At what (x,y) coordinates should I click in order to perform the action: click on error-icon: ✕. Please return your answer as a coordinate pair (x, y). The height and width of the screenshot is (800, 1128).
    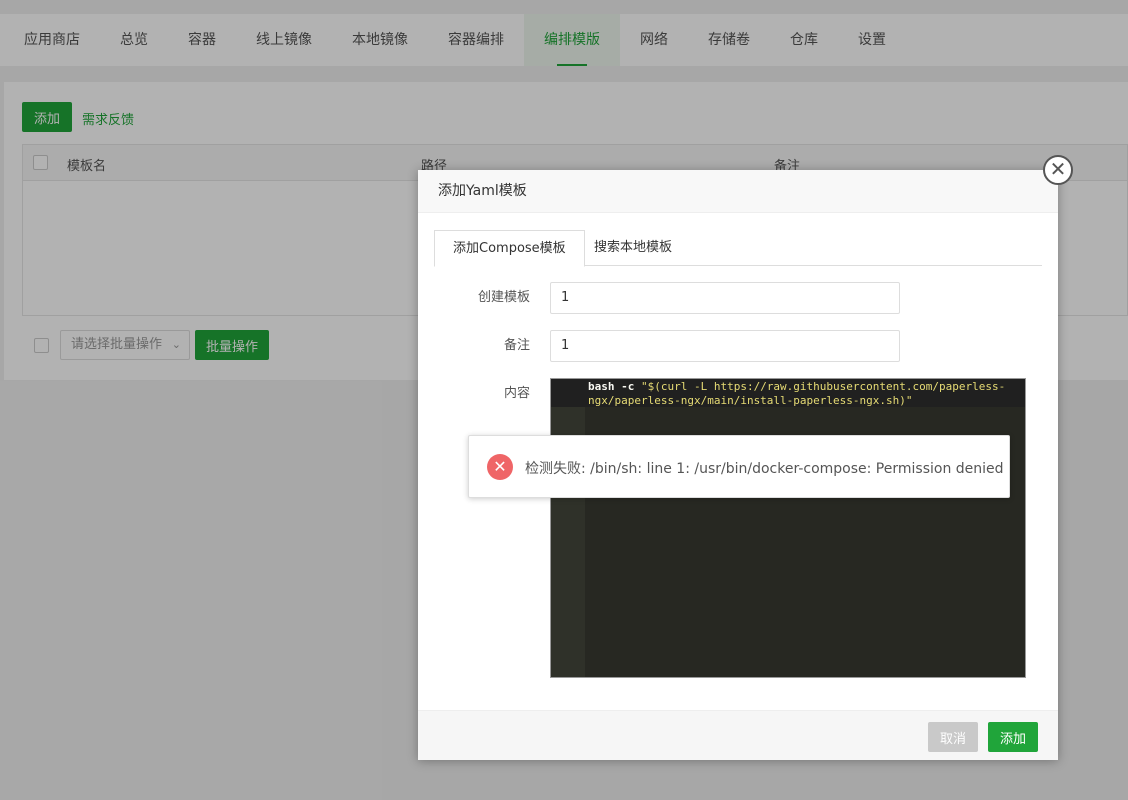
    Looking at the image, I should click on (500, 467).